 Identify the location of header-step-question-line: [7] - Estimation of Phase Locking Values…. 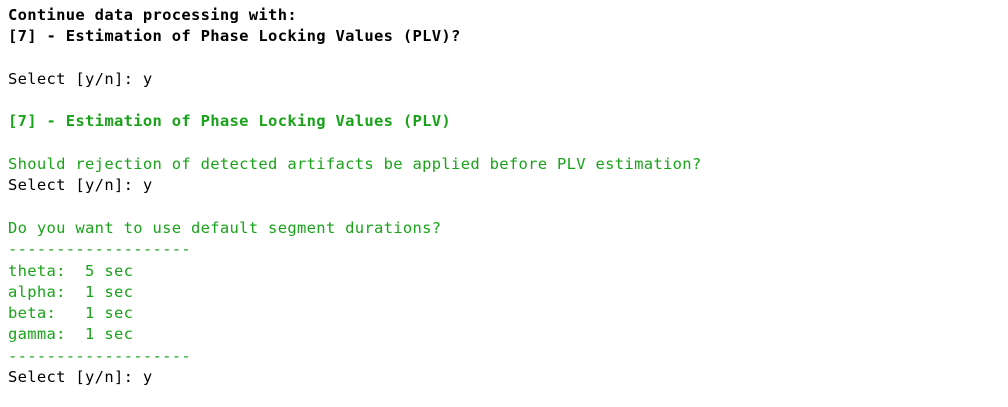
(234, 36).